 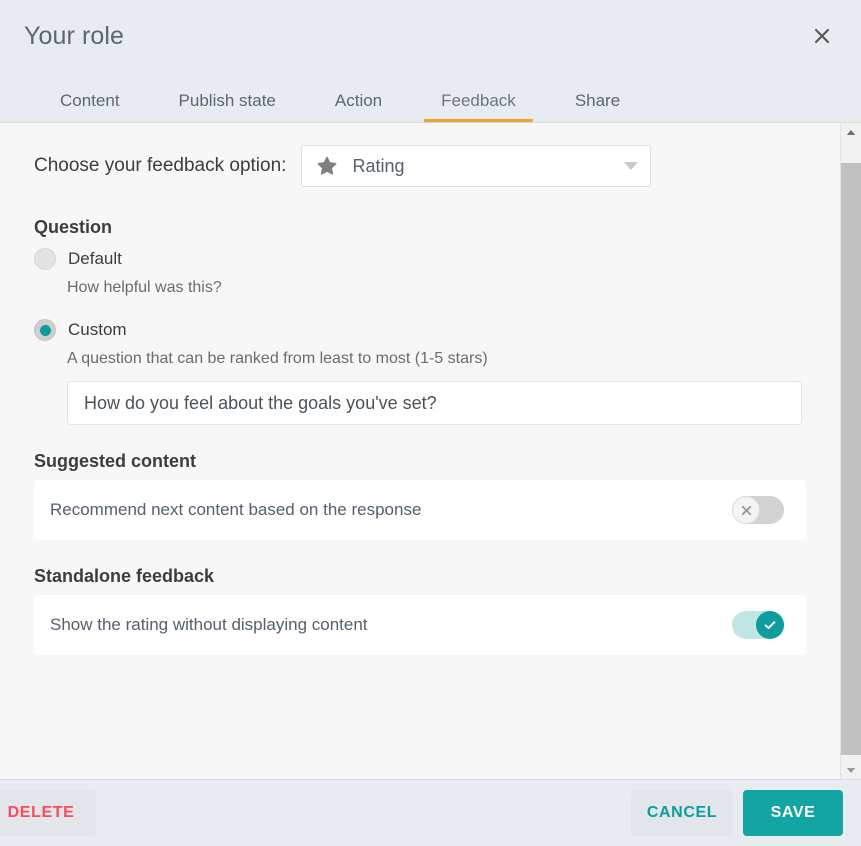 What do you see at coordinates (478, 106) in the screenshot?
I see `tab-feedback: Feedback` at bounding box center [478, 106].